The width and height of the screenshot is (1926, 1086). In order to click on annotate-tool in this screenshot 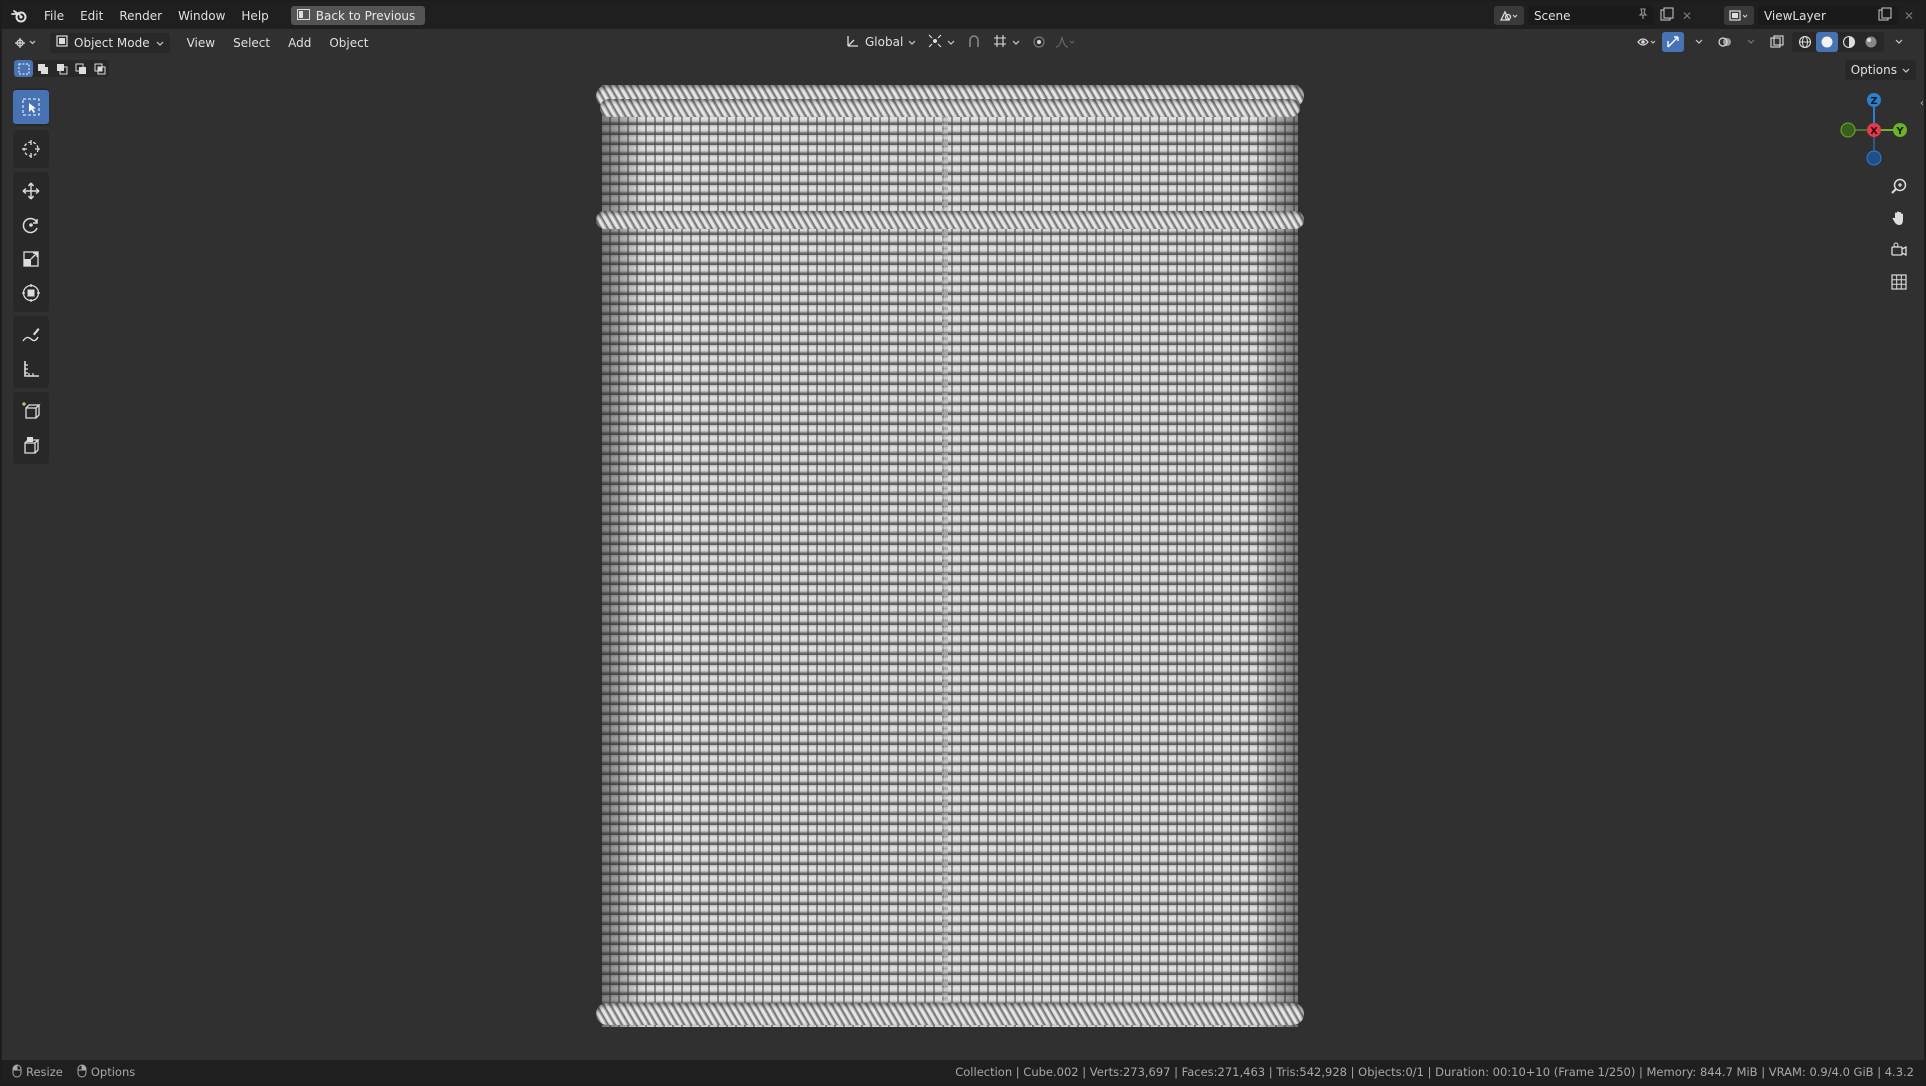, I will do `click(31, 335)`.